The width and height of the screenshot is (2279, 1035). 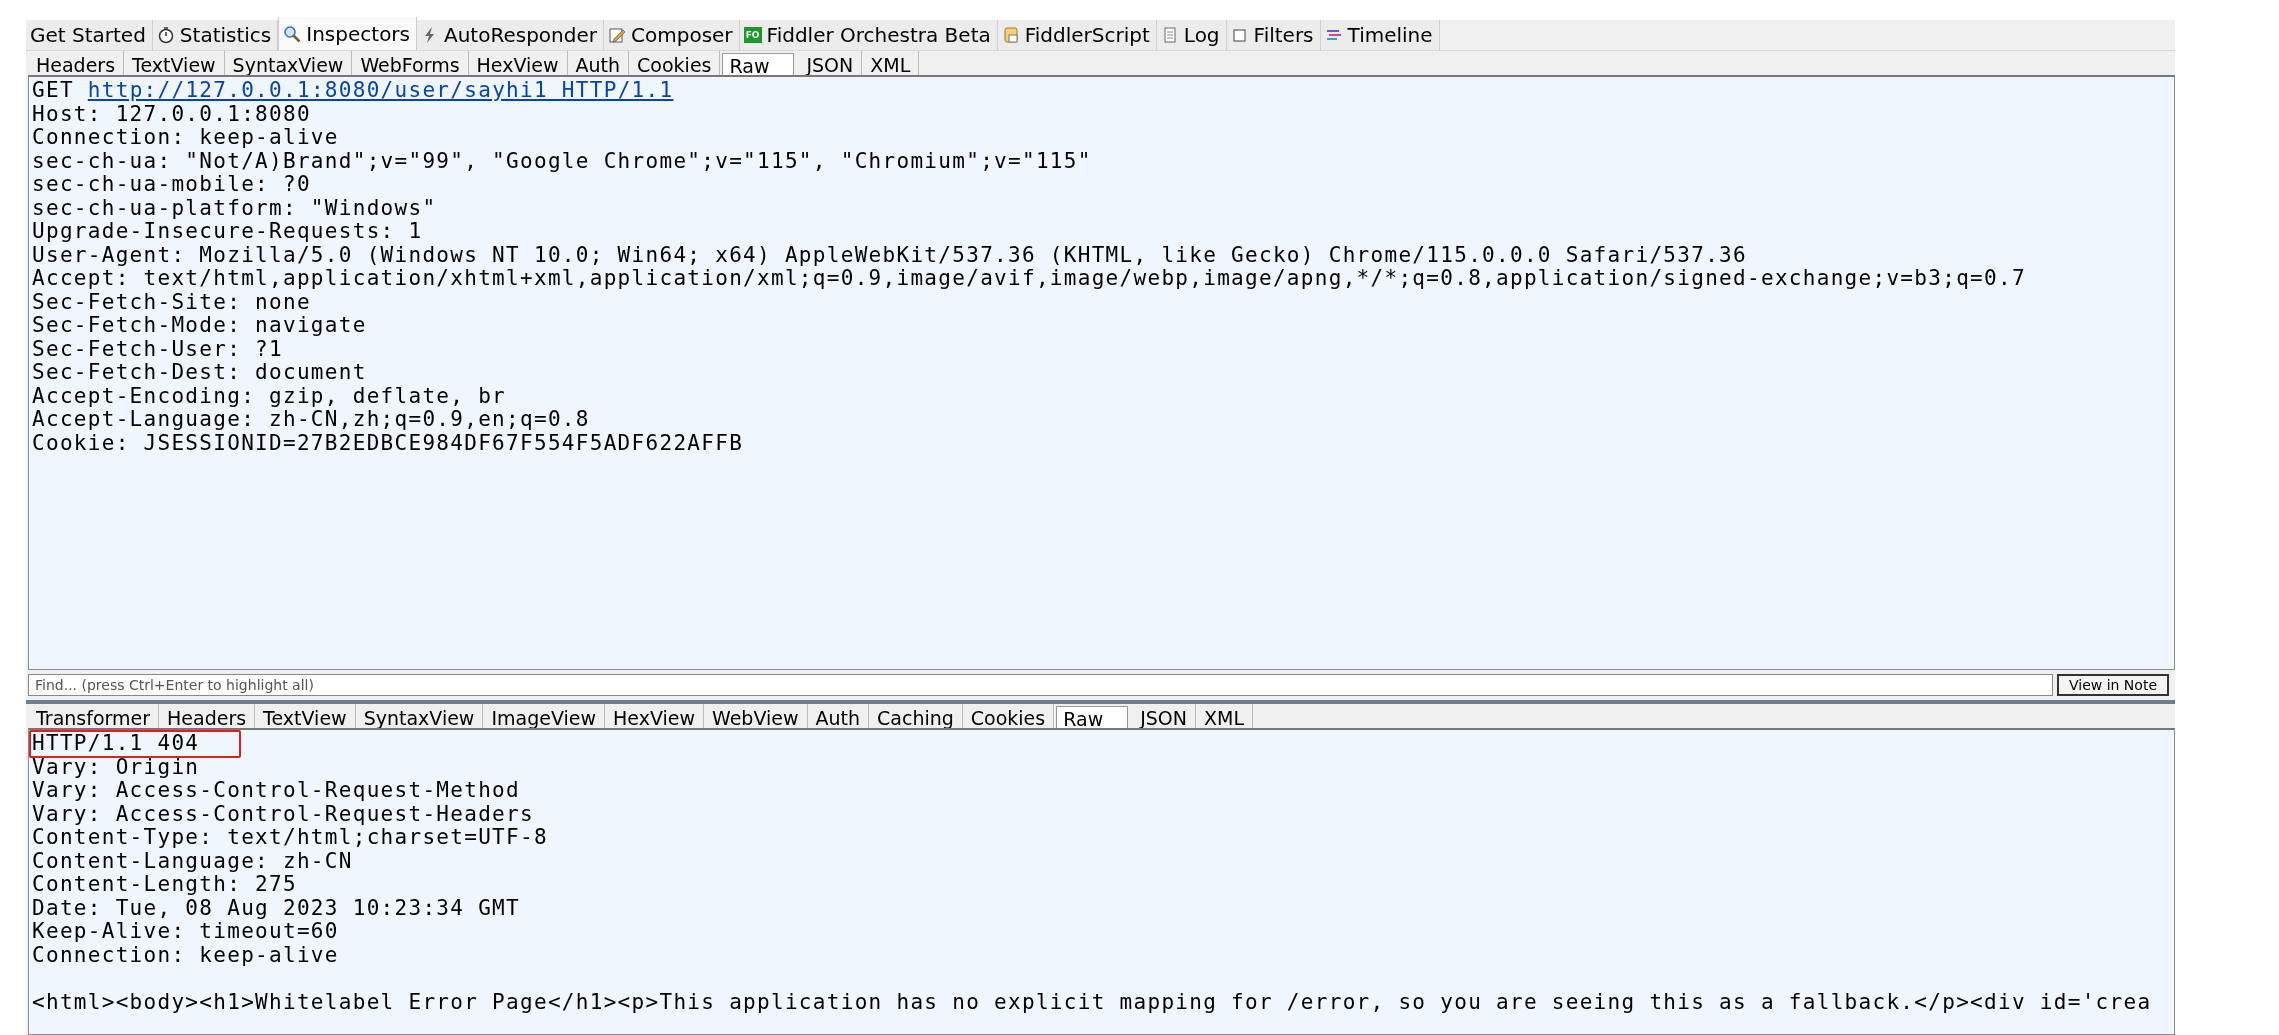 I want to click on header-line: sec-ch-ua-mobile: ?0, so click(x=172, y=185).